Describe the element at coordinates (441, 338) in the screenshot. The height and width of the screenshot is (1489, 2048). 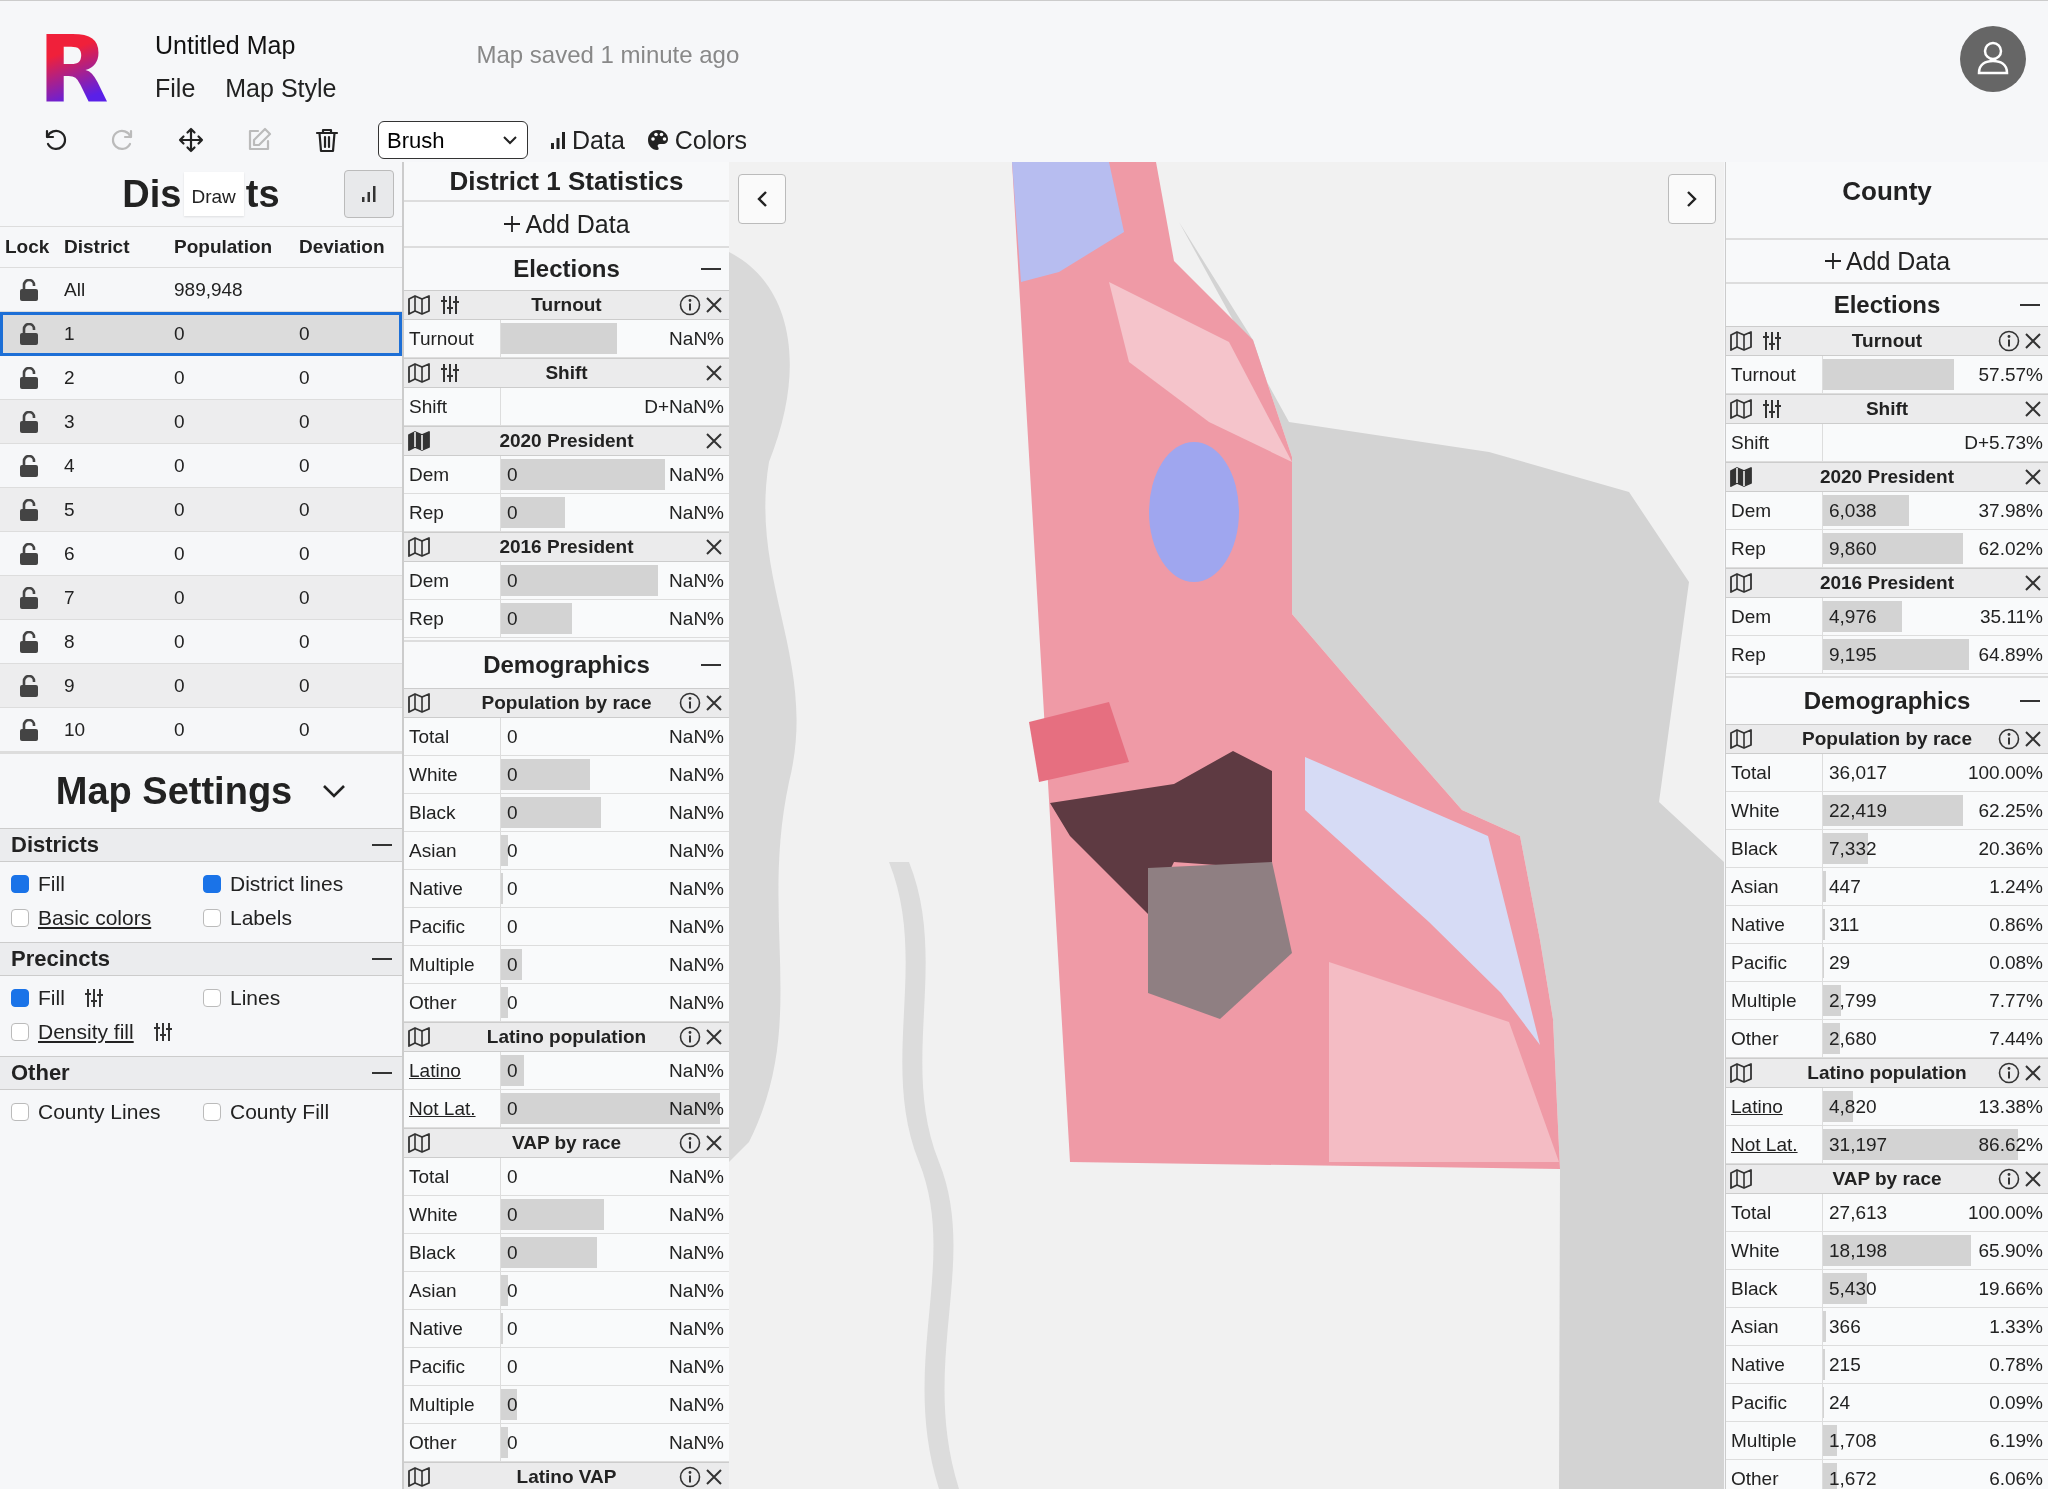
I see `row-label: Turnout` at that location.